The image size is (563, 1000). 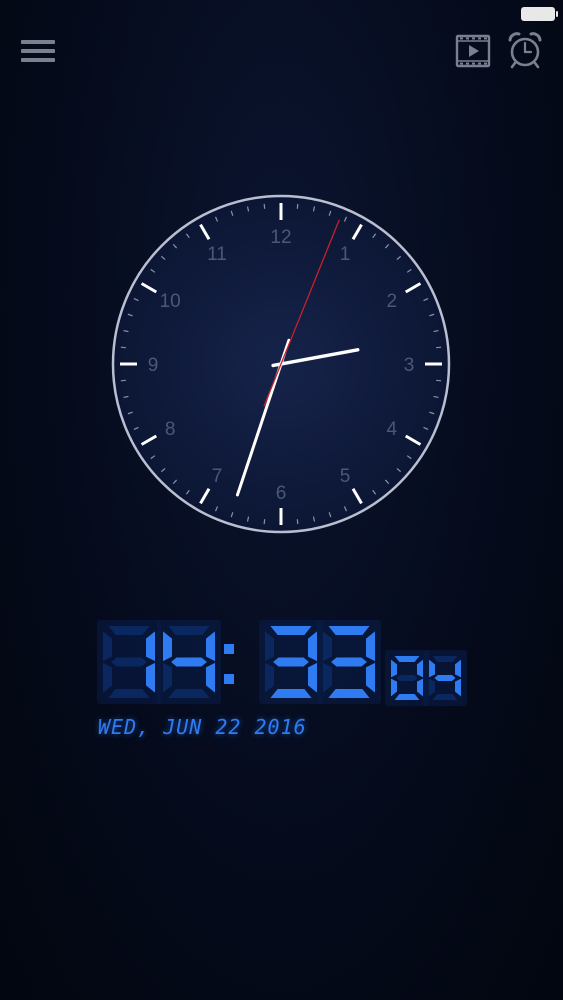 I want to click on video-film-icon, so click(x=473, y=51).